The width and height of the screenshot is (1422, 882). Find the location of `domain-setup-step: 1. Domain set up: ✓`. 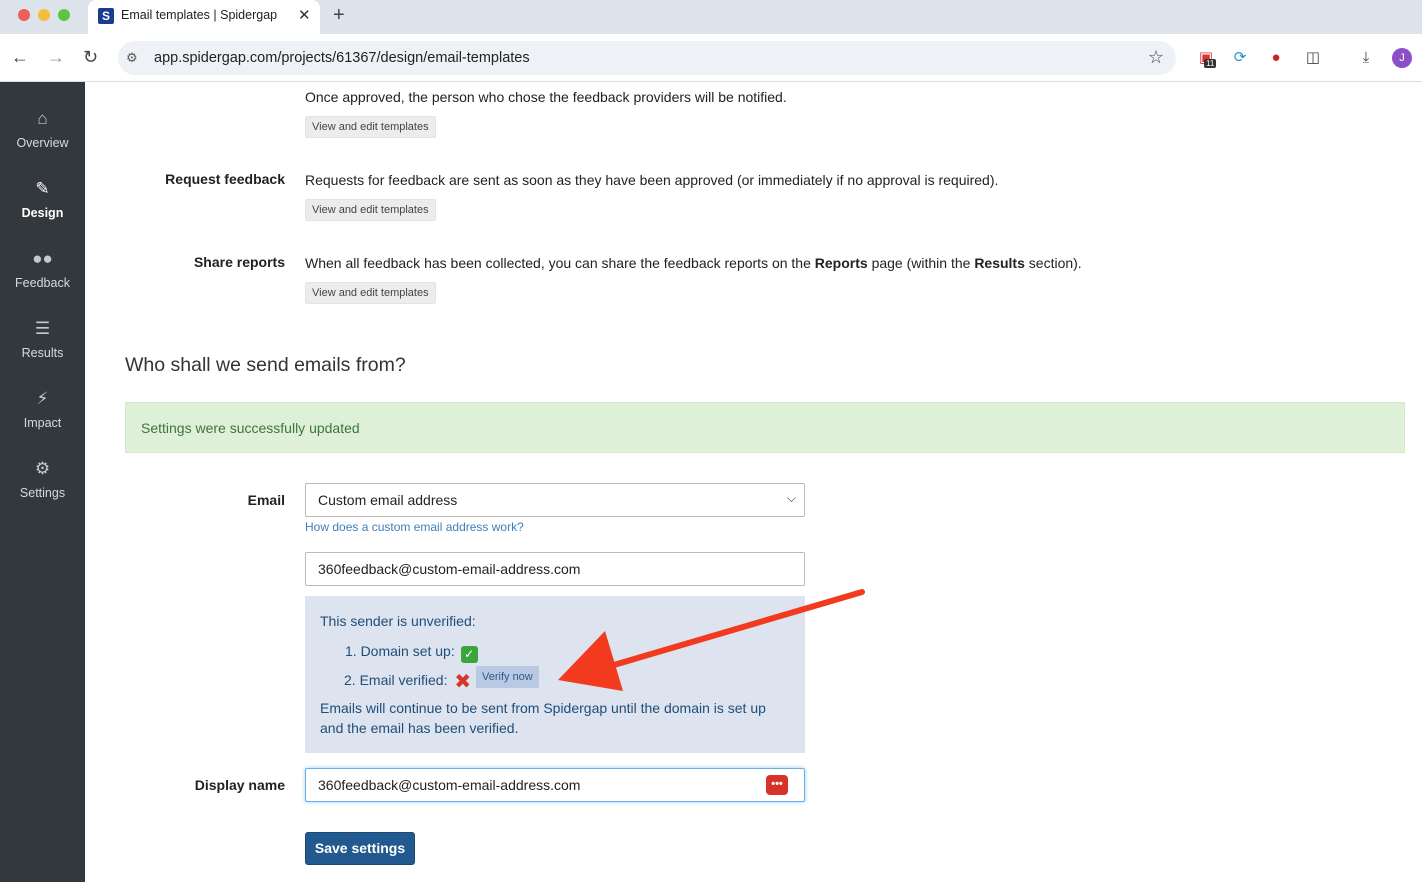

domain-setup-step: 1. Domain set up: ✓ is located at coordinates (411, 653).